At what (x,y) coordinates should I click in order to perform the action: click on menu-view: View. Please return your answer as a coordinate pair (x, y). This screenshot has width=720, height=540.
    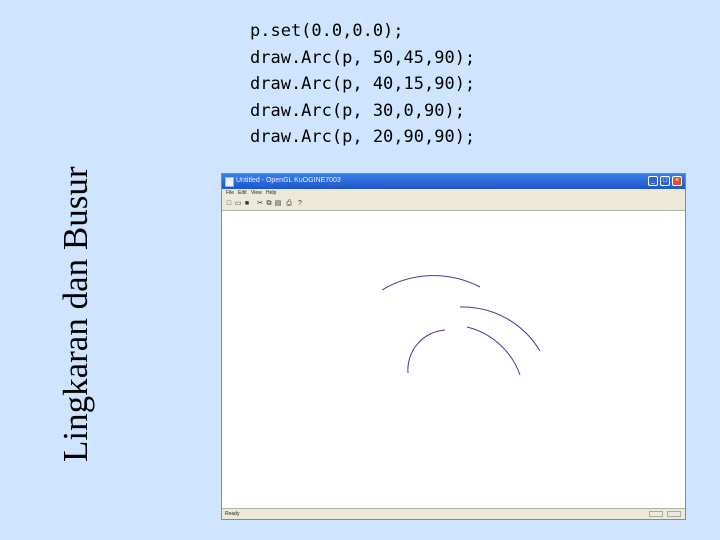
    Looking at the image, I should click on (256, 193).